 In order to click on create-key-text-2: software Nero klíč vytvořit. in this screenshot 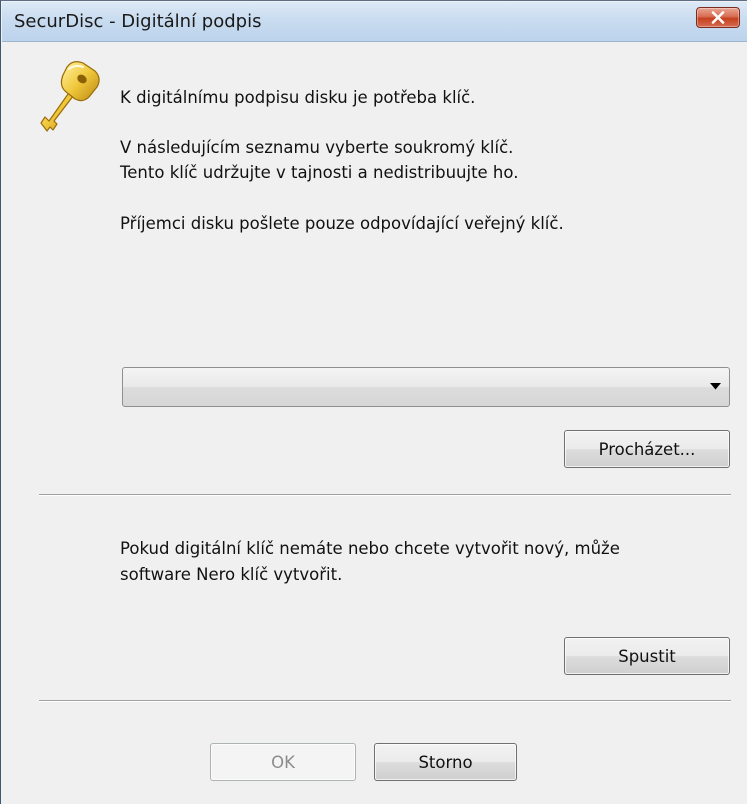, I will do `click(231, 574)`.